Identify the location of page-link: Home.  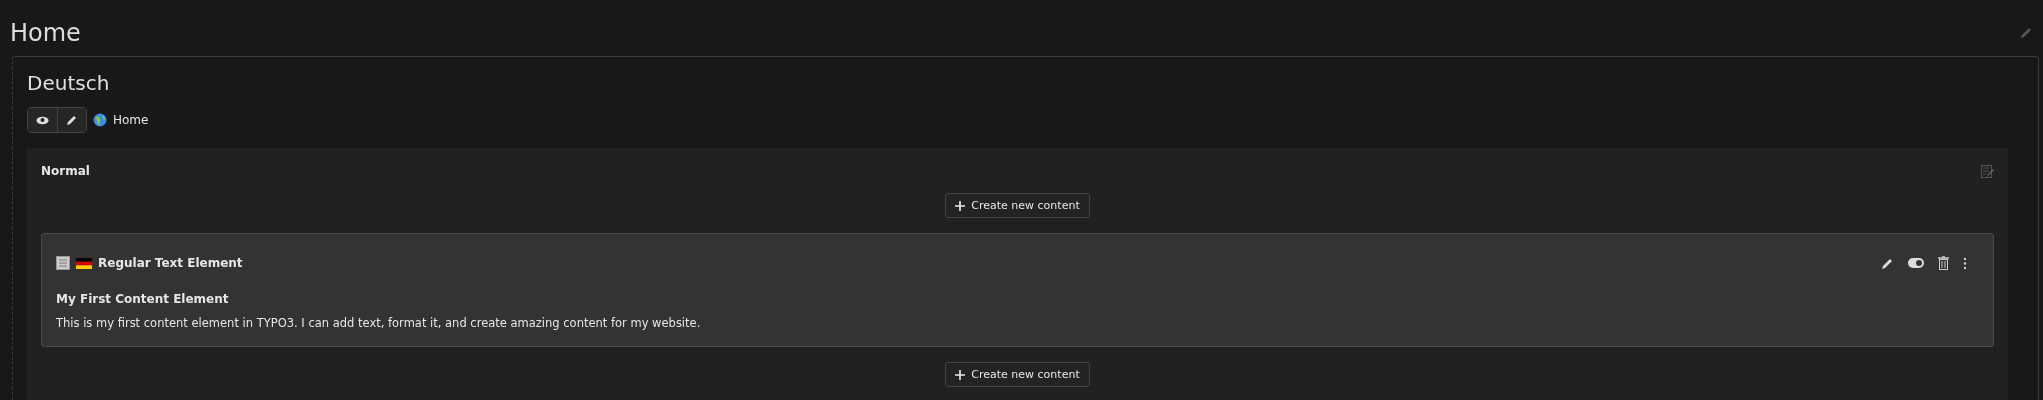
(131, 120).